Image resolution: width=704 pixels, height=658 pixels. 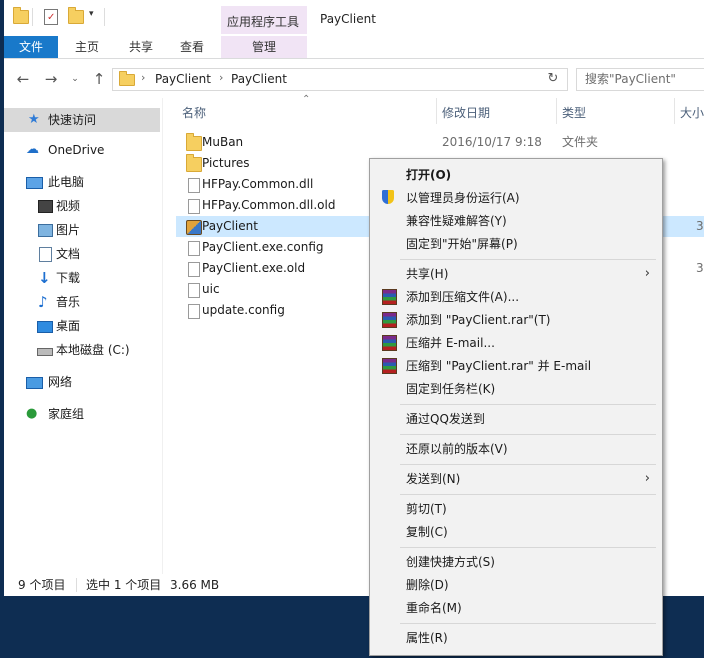 I want to click on menu-item-pin-to-taskbar: 固定到任务栏(K), so click(x=516, y=389).